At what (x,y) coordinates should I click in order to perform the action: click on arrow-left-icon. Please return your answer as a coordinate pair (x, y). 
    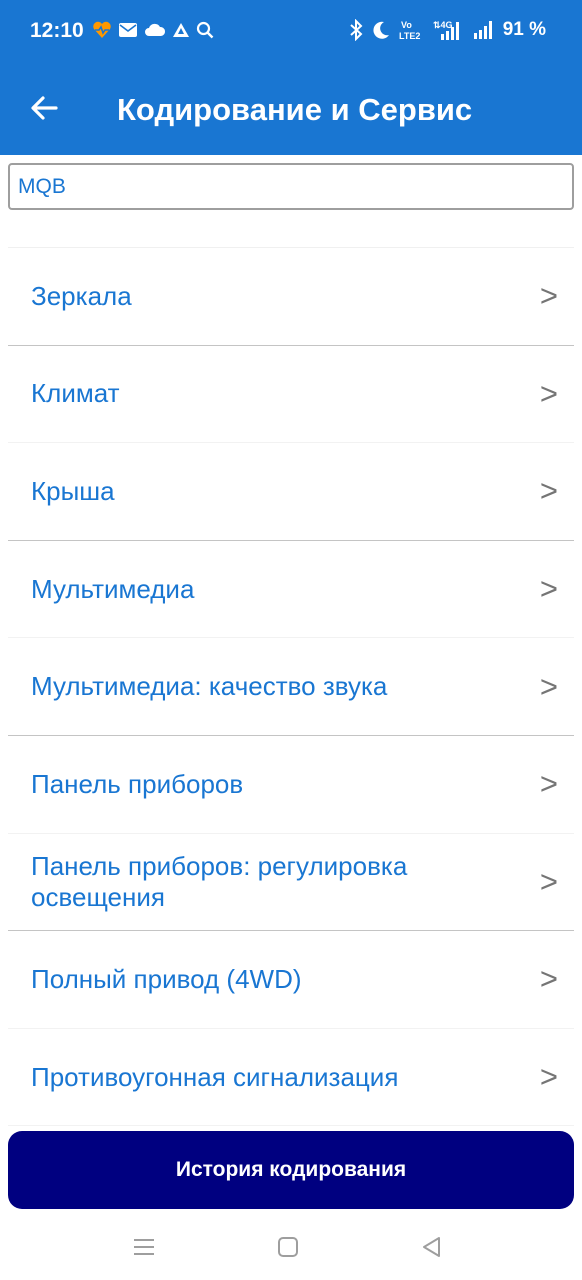
    Looking at the image, I should click on (44, 108).